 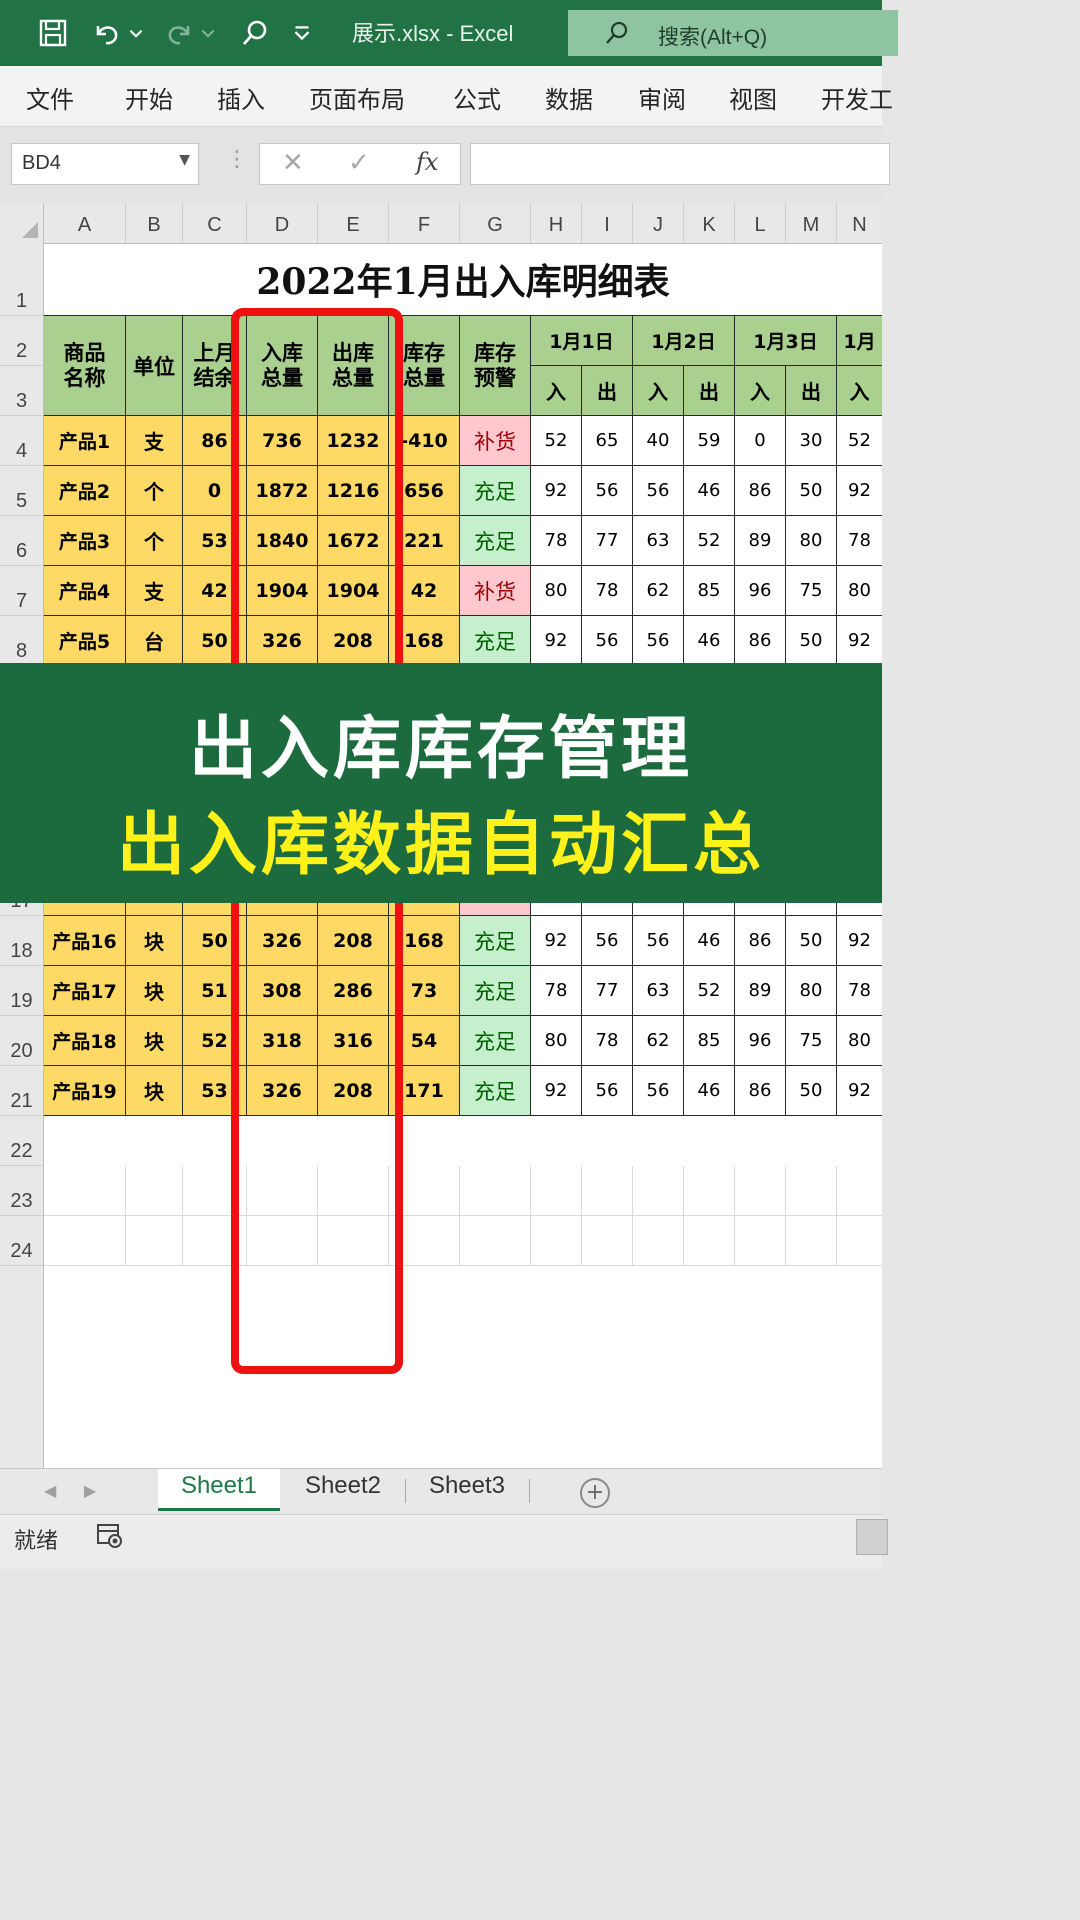 What do you see at coordinates (21, 491) in the screenshot?
I see `row-header: 5` at bounding box center [21, 491].